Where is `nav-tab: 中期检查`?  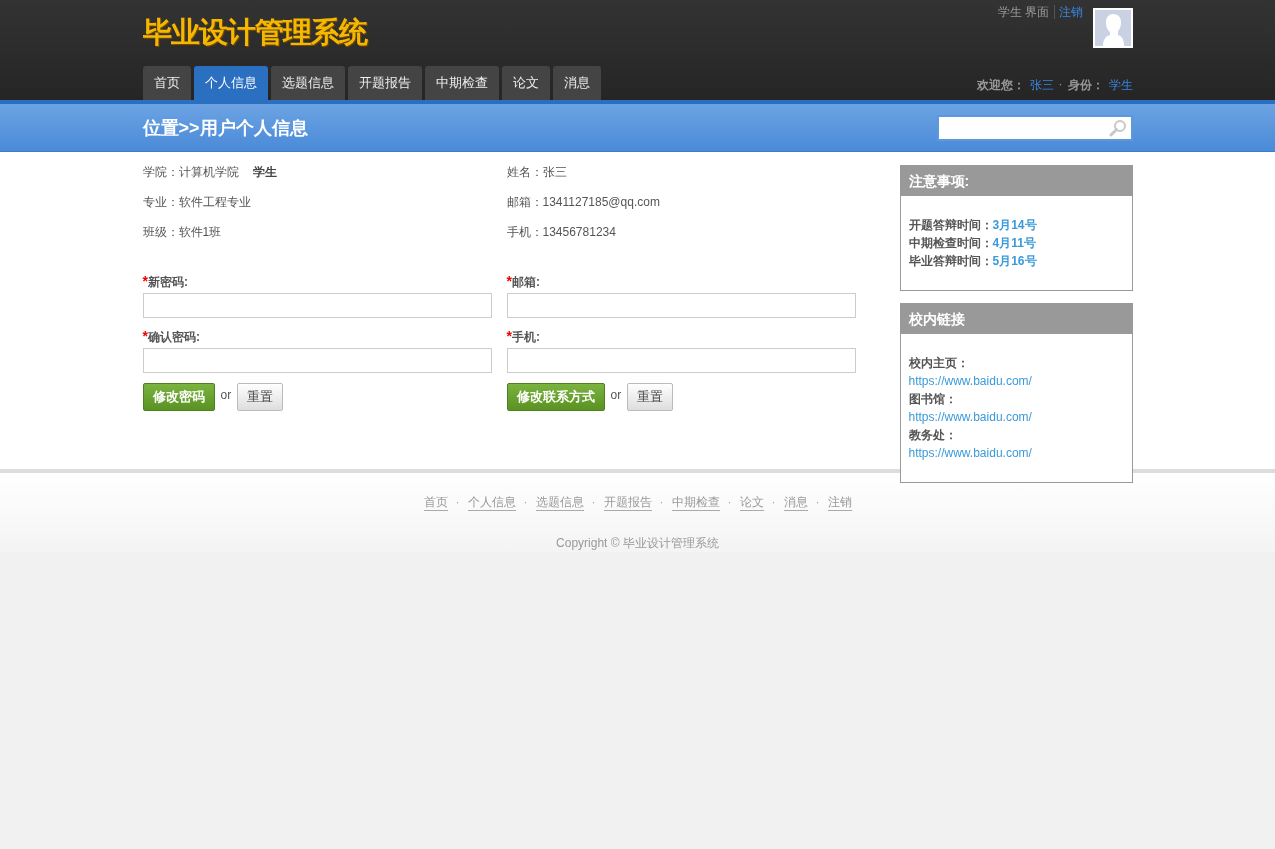 nav-tab: 中期检查 is located at coordinates (461, 83).